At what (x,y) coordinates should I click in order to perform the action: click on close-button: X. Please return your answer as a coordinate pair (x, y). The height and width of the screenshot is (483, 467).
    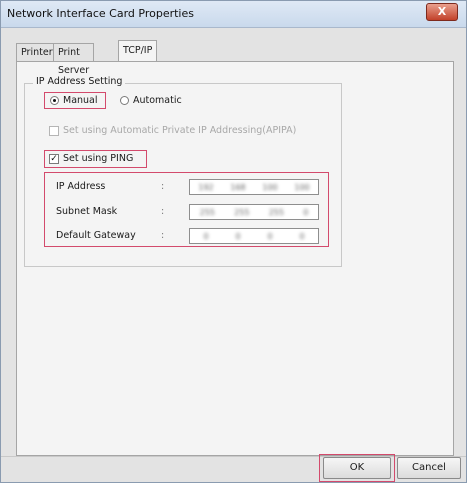
    Looking at the image, I should click on (442, 12).